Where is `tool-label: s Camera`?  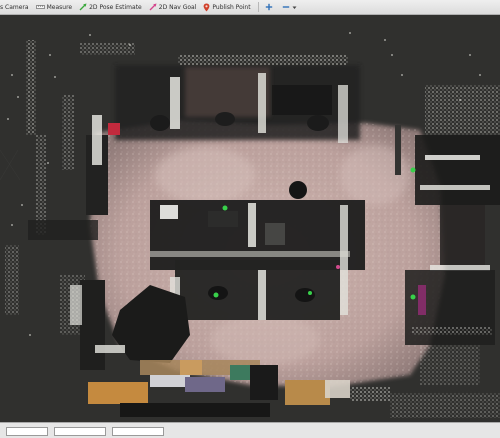
tool-label: s Camera is located at coordinates (14, 7).